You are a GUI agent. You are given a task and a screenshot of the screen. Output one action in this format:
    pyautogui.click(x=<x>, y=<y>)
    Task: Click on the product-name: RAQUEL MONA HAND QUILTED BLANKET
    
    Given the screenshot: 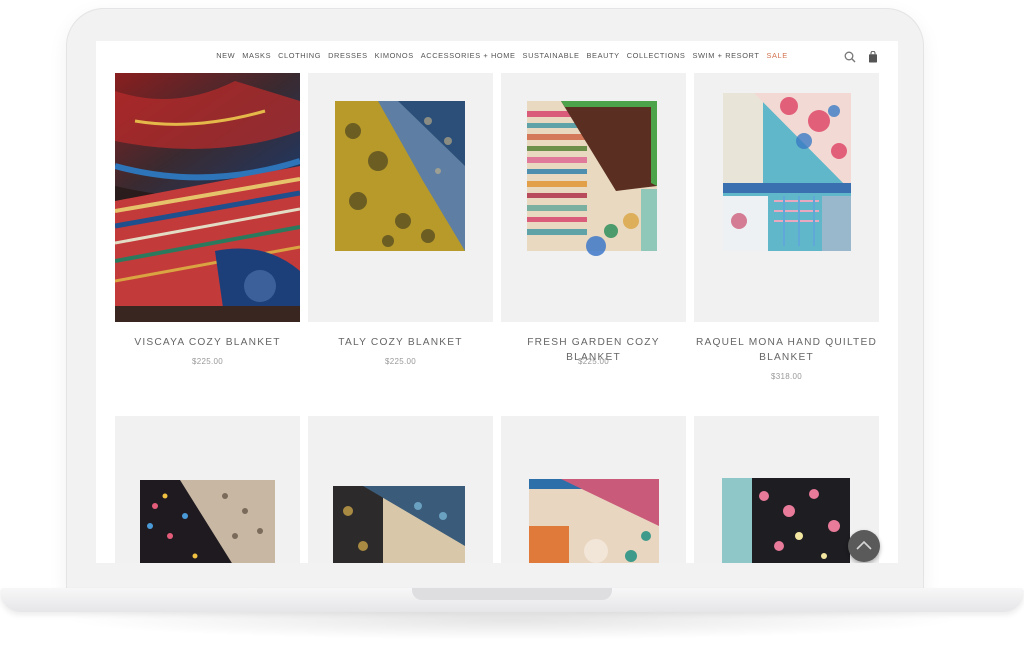 What is the action you would take?
    pyautogui.click(x=786, y=350)
    